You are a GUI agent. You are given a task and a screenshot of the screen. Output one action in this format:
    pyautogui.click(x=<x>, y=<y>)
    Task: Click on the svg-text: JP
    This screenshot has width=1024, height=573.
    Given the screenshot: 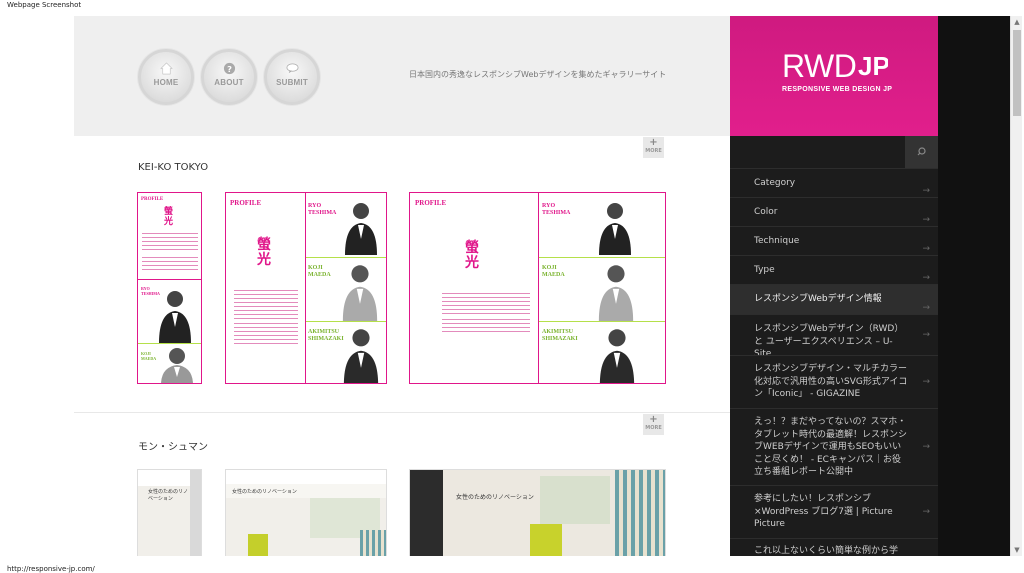 What is the action you would take?
    pyautogui.click(x=873, y=66)
    